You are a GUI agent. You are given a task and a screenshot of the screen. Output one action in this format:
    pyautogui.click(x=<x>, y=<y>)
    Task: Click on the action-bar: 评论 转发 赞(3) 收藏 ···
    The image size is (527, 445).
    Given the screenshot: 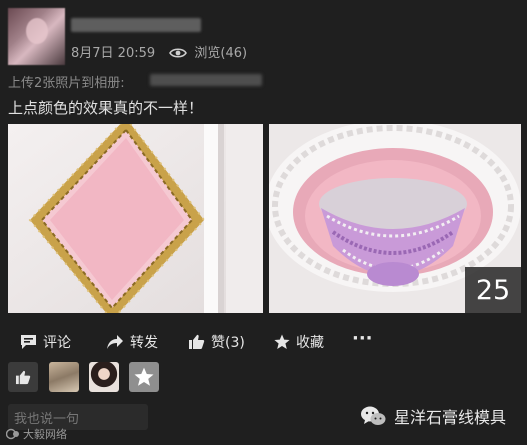 What is the action you would take?
    pyautogui.click(x=263, y=343)
    